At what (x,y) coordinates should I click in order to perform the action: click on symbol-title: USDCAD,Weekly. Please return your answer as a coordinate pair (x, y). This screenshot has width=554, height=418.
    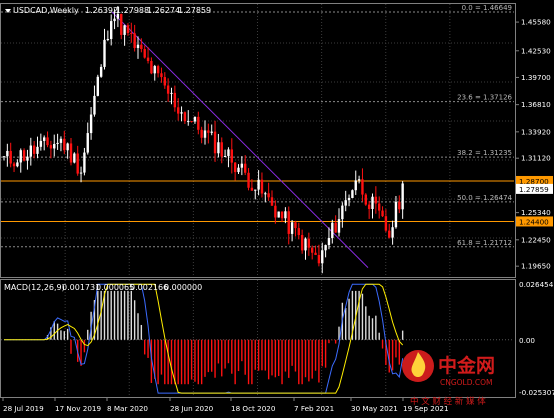
    Looking at the image, I should click on (46, 10).